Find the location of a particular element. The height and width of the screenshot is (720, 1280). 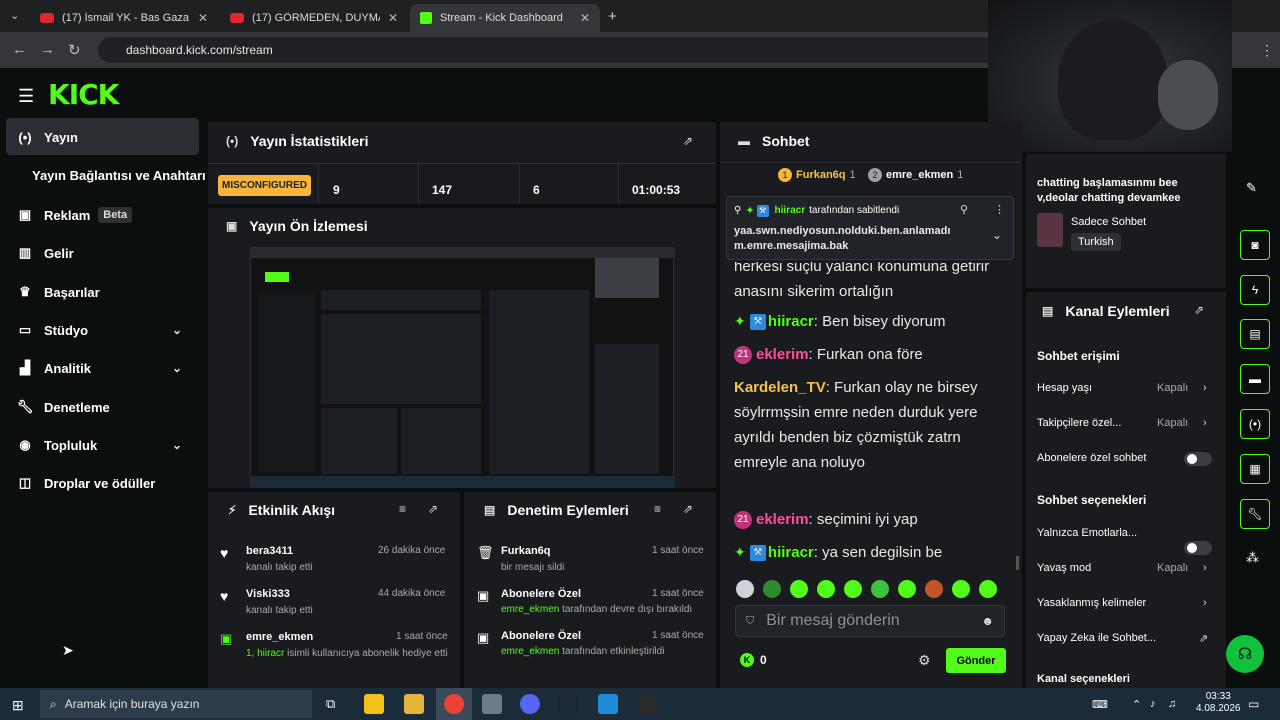

share-icon: ⁂ is located at coordinates (1252, 558).